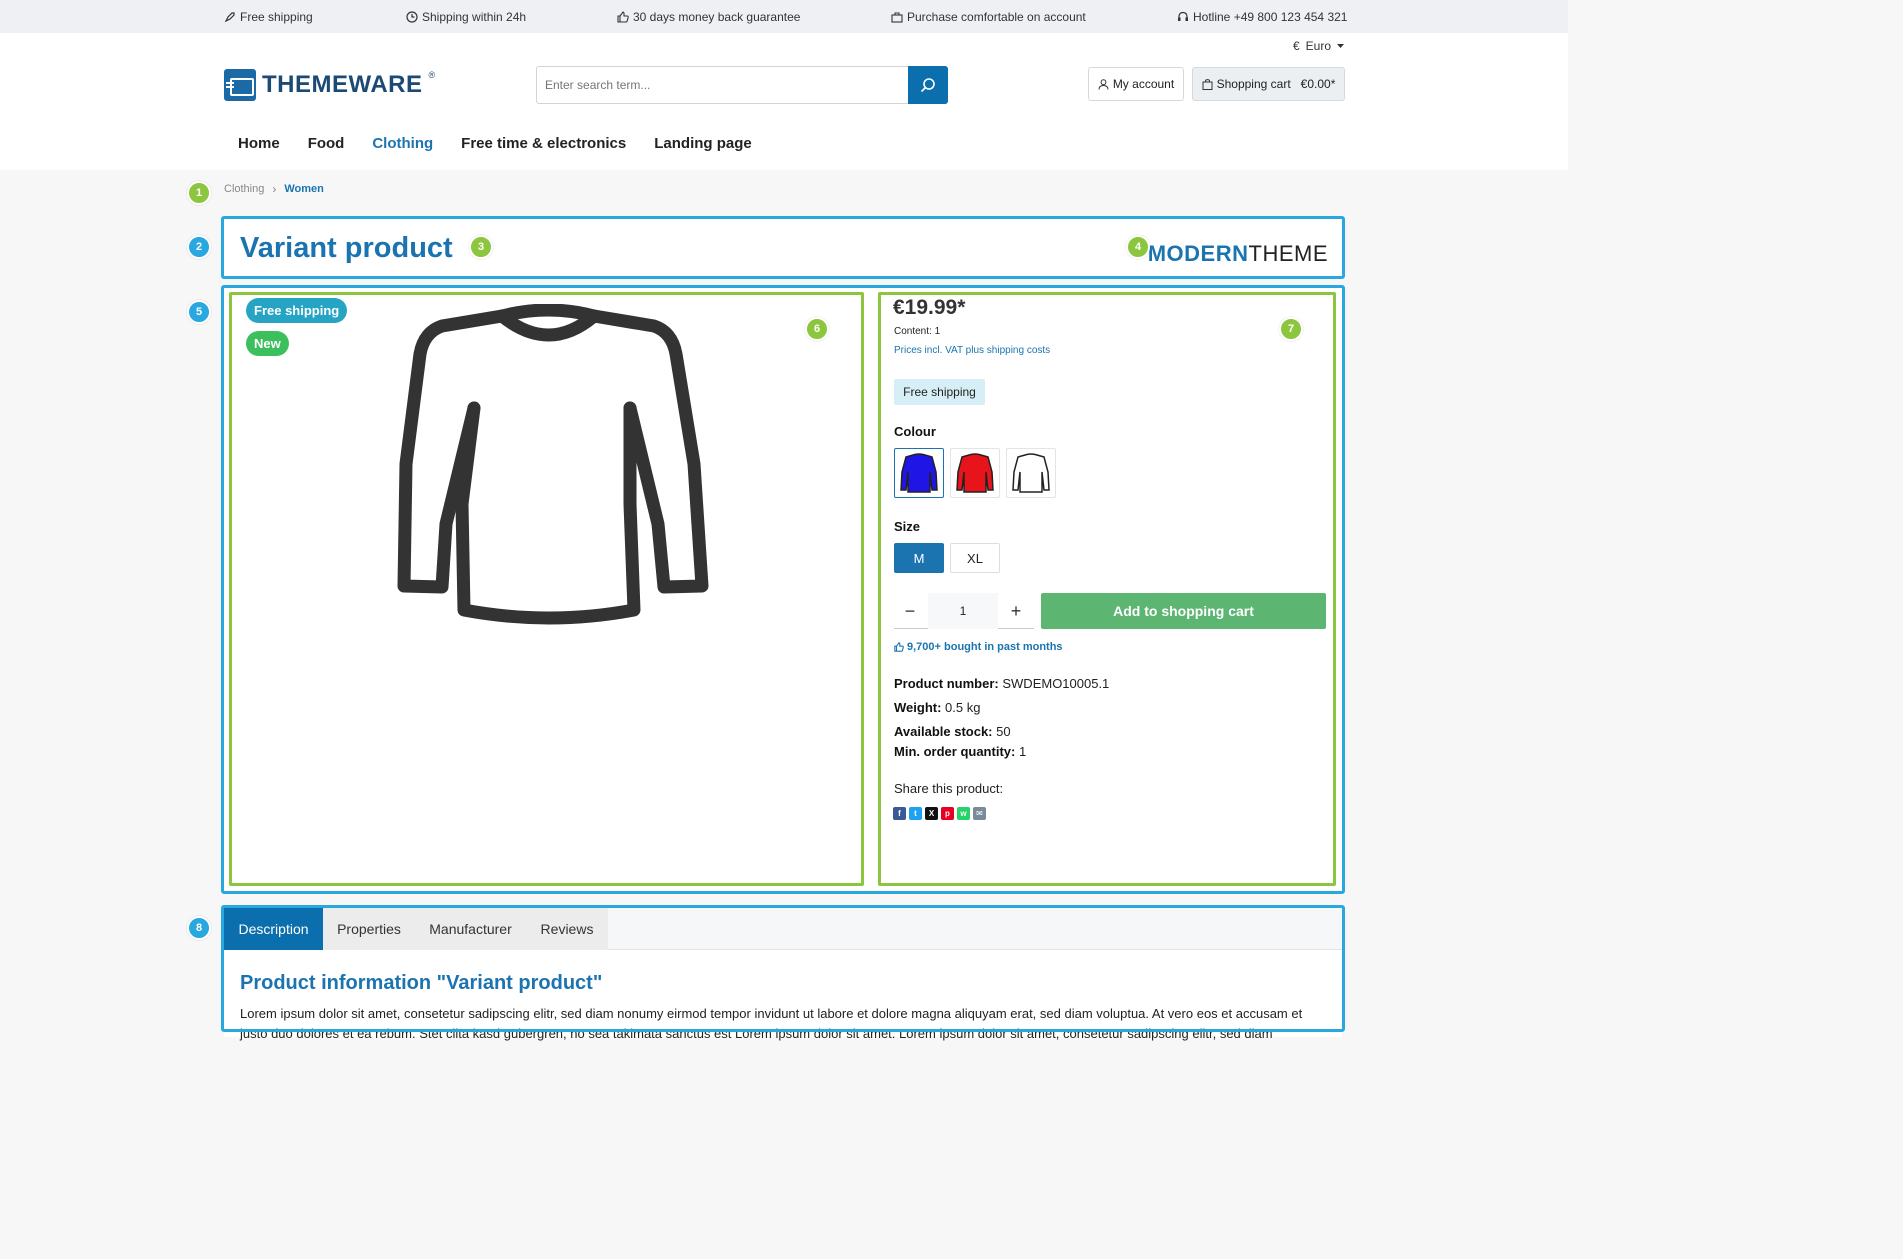 Image resolution: width=1903 pixels, height=1259 pixels. Describe the element at coordinates (1270, 17) in the screenshot. I see `usp-label: Hotline +49 800 123 454 321` at that location.